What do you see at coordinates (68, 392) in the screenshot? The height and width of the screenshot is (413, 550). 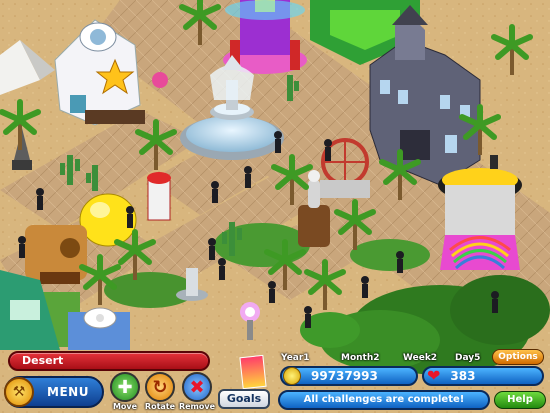 I see `menu-label: MENU` at bounding box center [68, 392].